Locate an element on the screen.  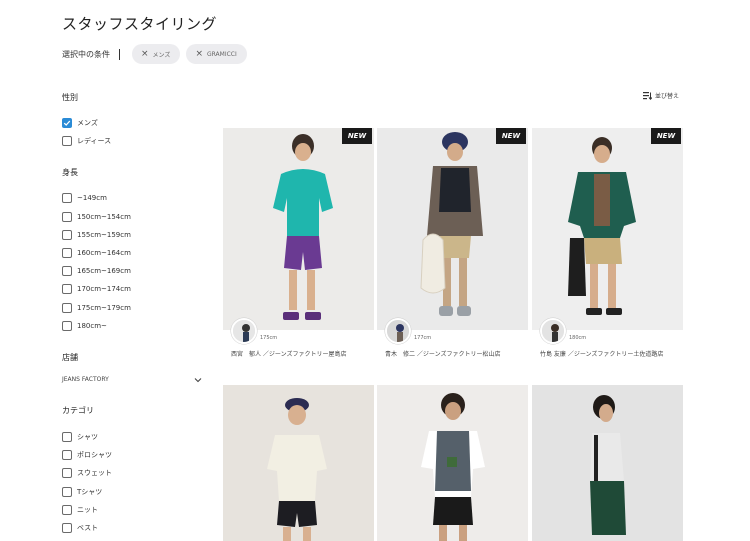
height-option: 180cm~ is located at coordinates (132, 326).